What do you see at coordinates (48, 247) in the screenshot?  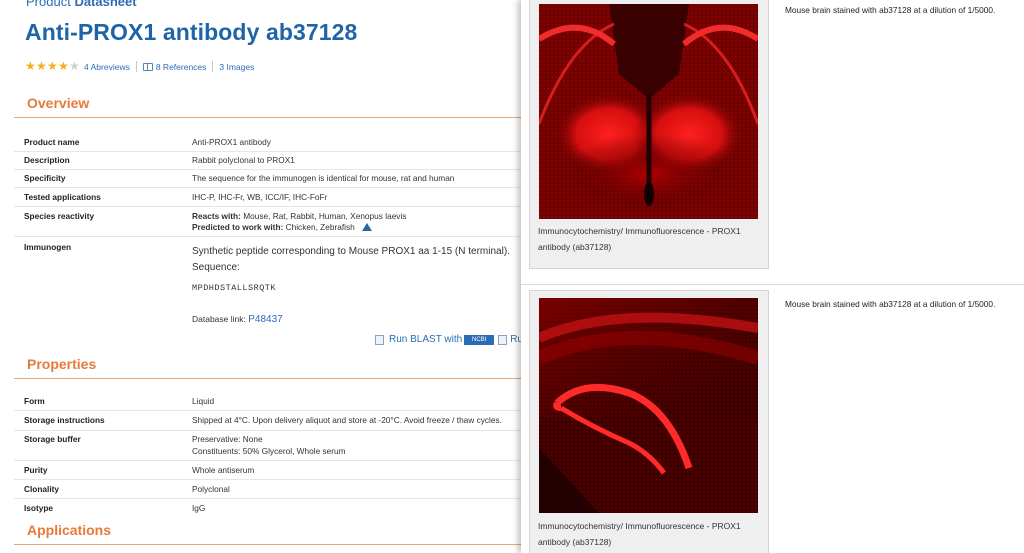 I see `row-label: Immunogen` at bounding box center [48, 247].